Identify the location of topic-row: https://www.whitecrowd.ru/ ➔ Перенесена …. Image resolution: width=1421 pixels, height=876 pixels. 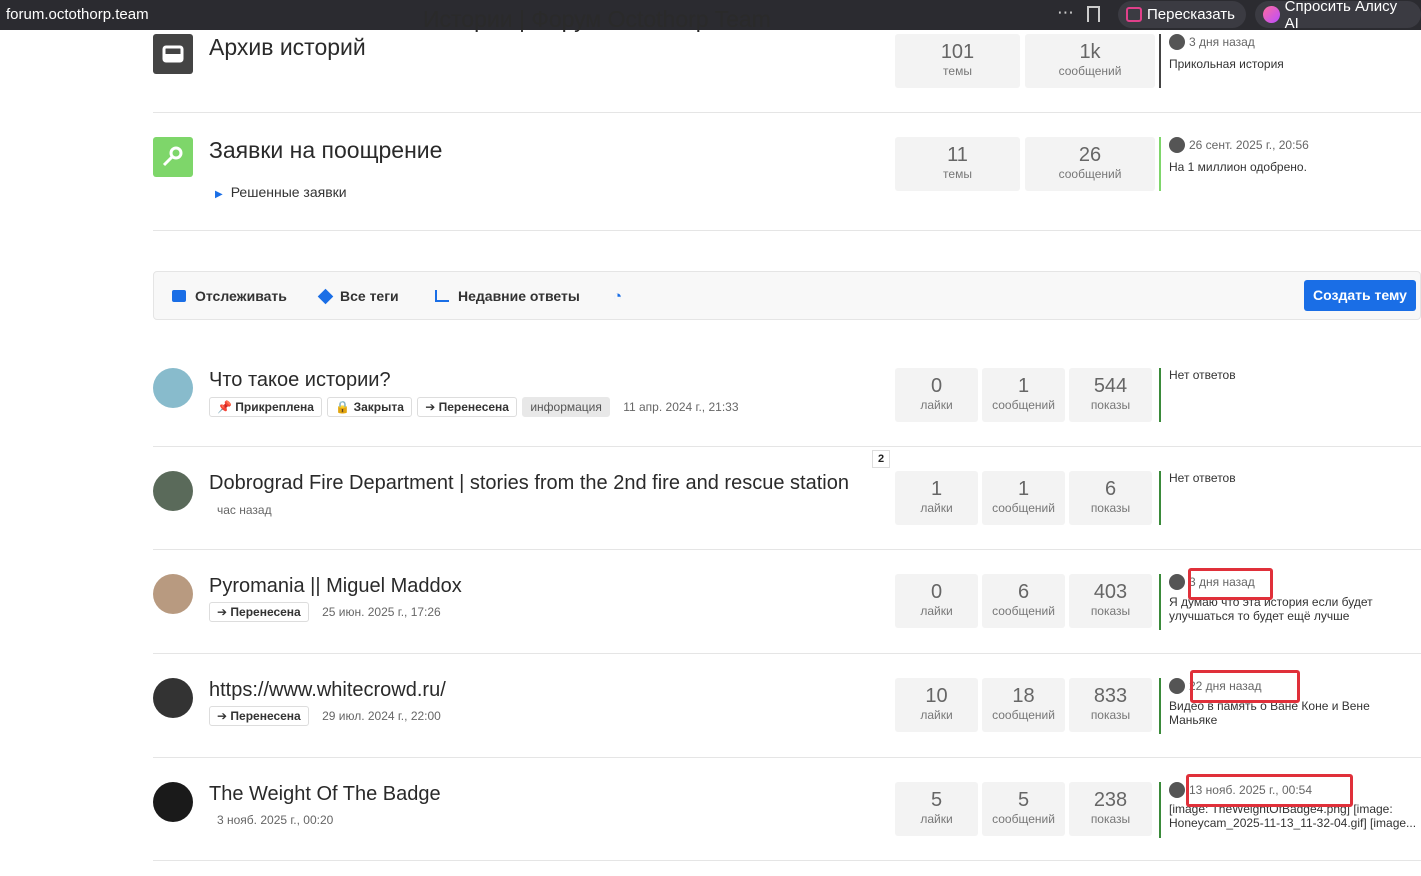
(787, 706).